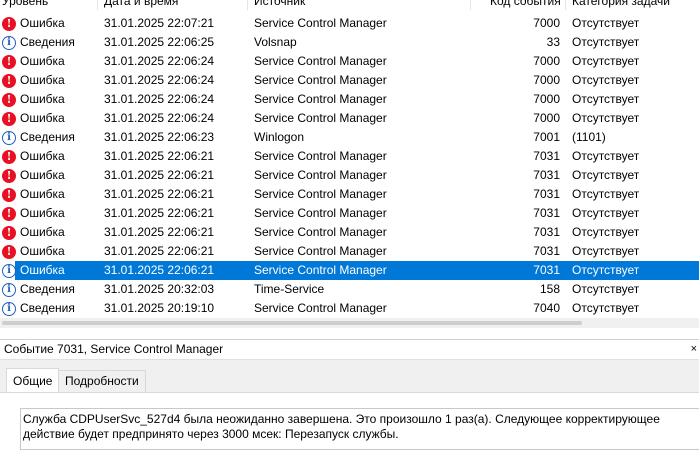 This screenshot has height=450, width=699. Describe the element at coordinates (589, 137) in the screenshot. I see `cell-category: (1101)` at that location.